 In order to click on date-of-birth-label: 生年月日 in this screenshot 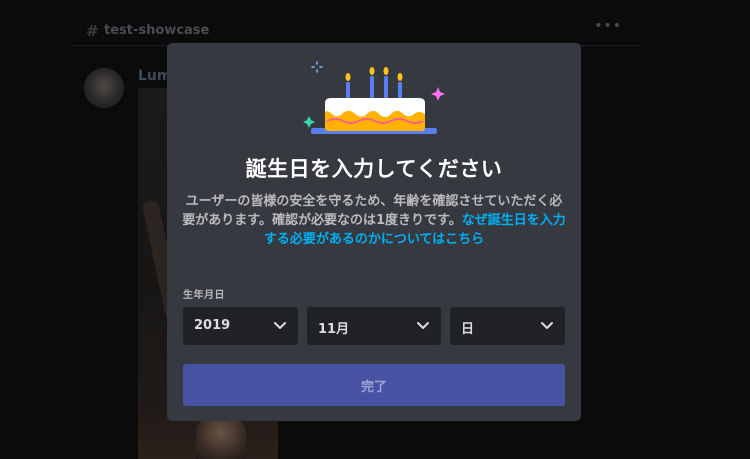, I will do `click(204, 295)`.